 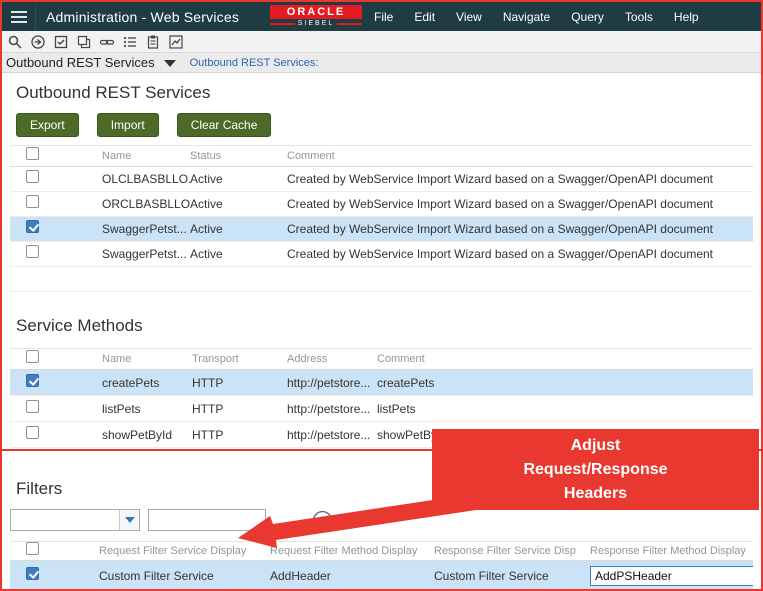 I want to click on execute-query-icon, so click(x=38, y=42).